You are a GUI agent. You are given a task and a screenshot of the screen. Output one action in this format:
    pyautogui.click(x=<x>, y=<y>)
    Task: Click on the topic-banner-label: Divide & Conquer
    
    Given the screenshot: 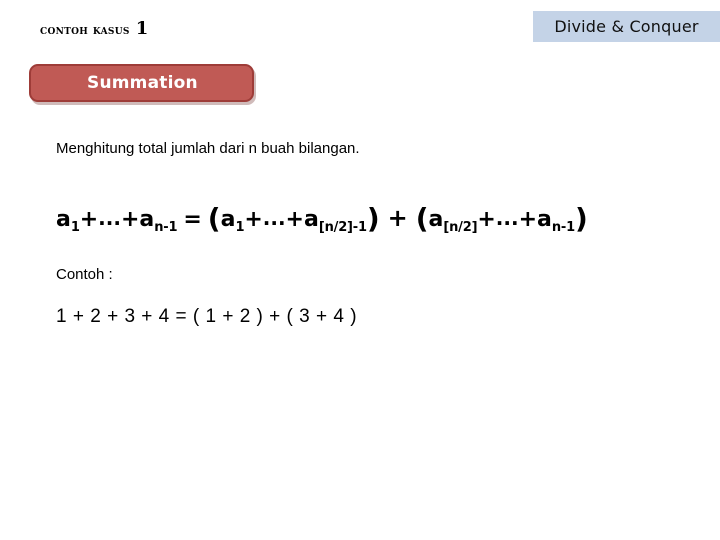 What is the action you would take?
    pyautogui.click(x=626, y=26)
    